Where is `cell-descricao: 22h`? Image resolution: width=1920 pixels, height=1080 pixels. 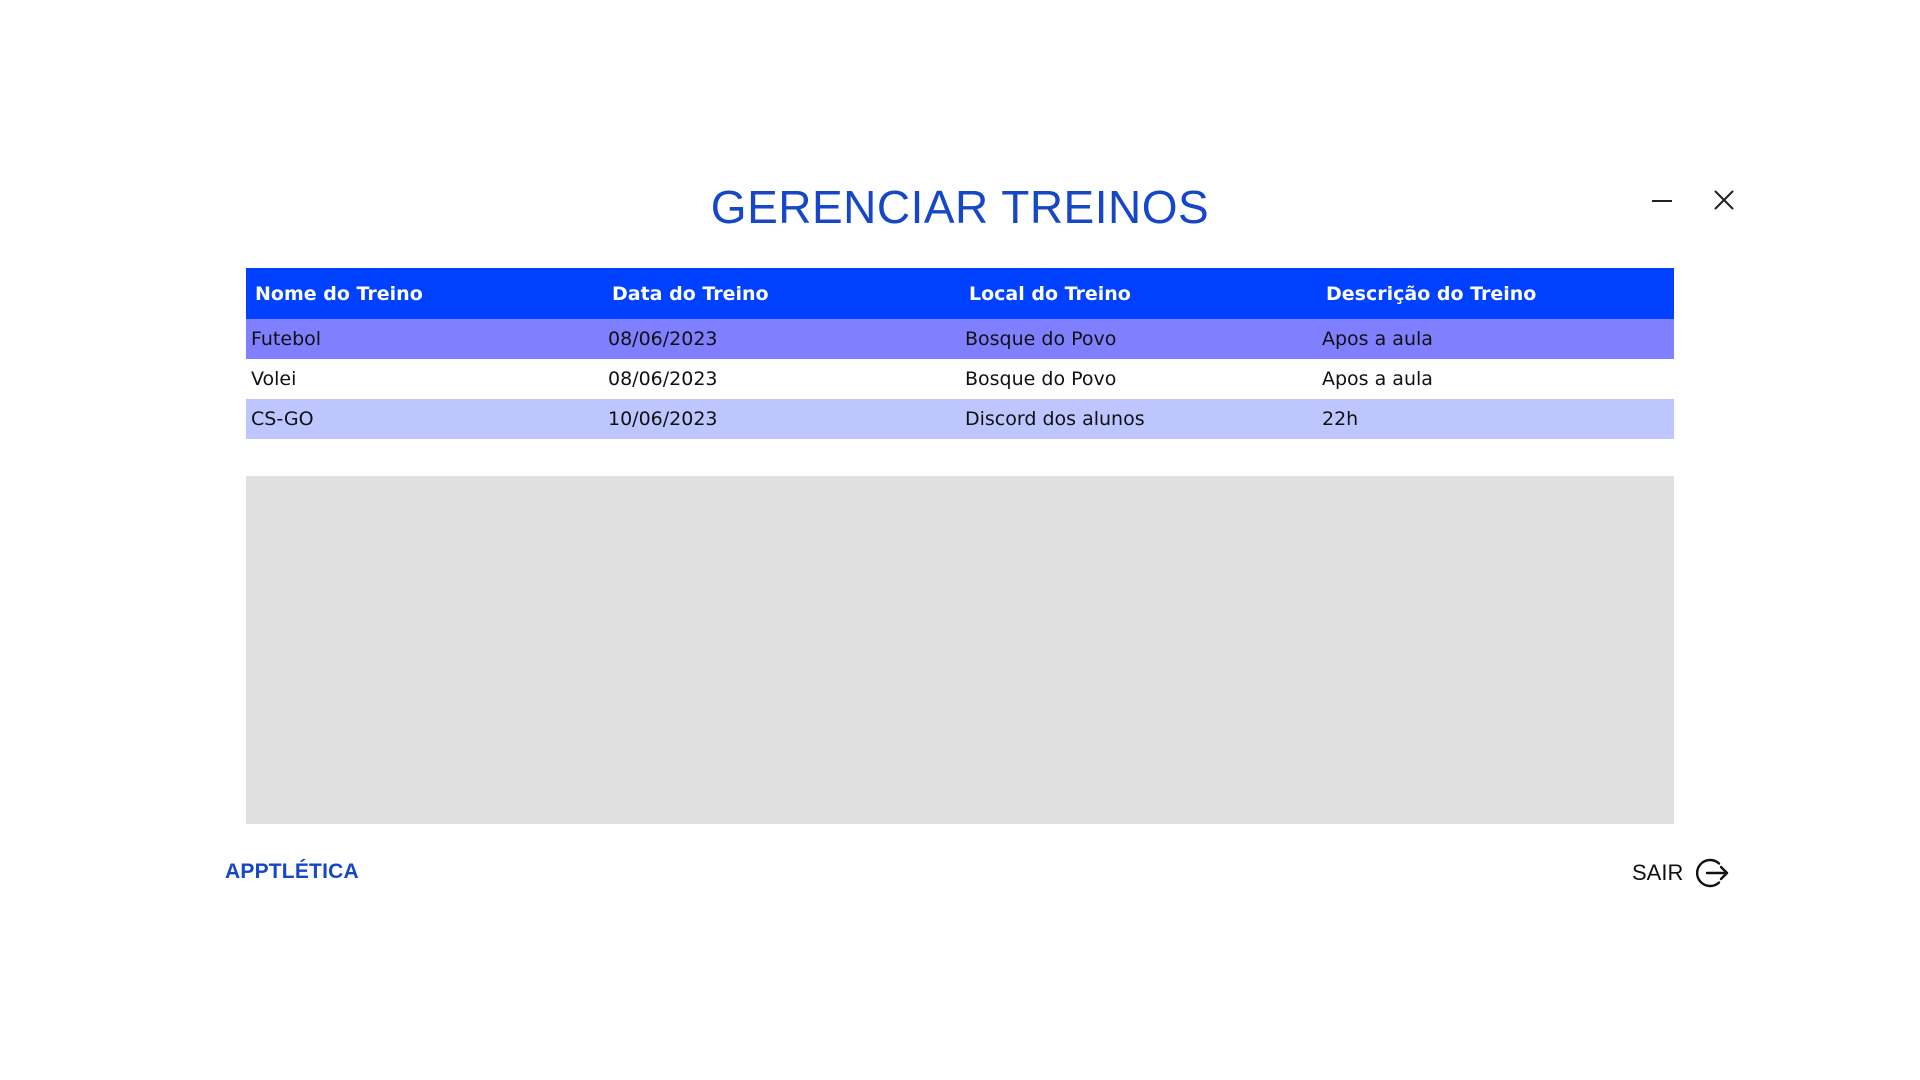 cell-descricao: 22h is located at coordinates (1495, 419).